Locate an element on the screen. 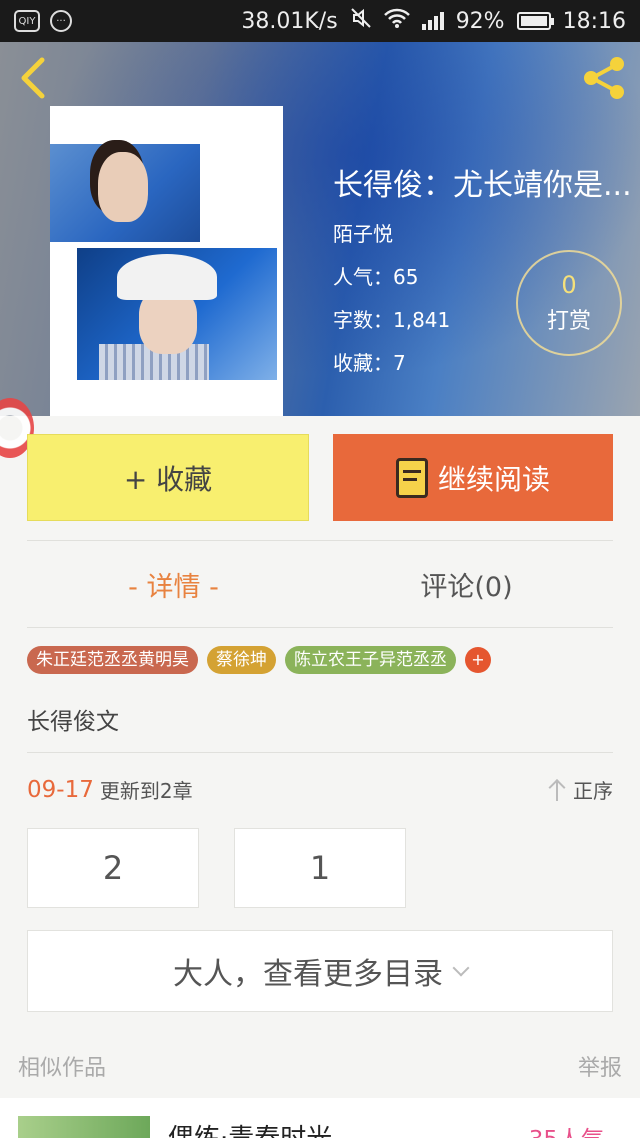 The height and width of the screenshot is (1138, 640). mute-icon is located at coordinates (361, 21).